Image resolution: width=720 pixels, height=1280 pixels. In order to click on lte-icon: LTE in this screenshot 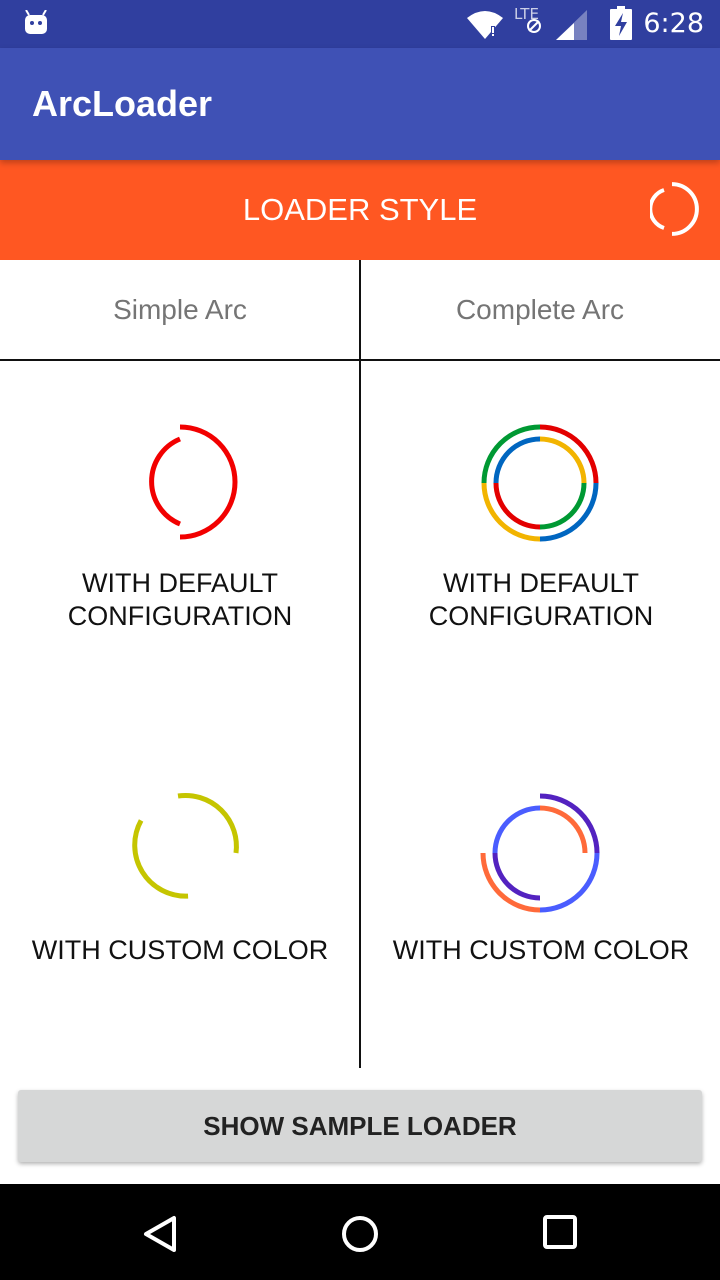, I will do `click(532, 21)`.